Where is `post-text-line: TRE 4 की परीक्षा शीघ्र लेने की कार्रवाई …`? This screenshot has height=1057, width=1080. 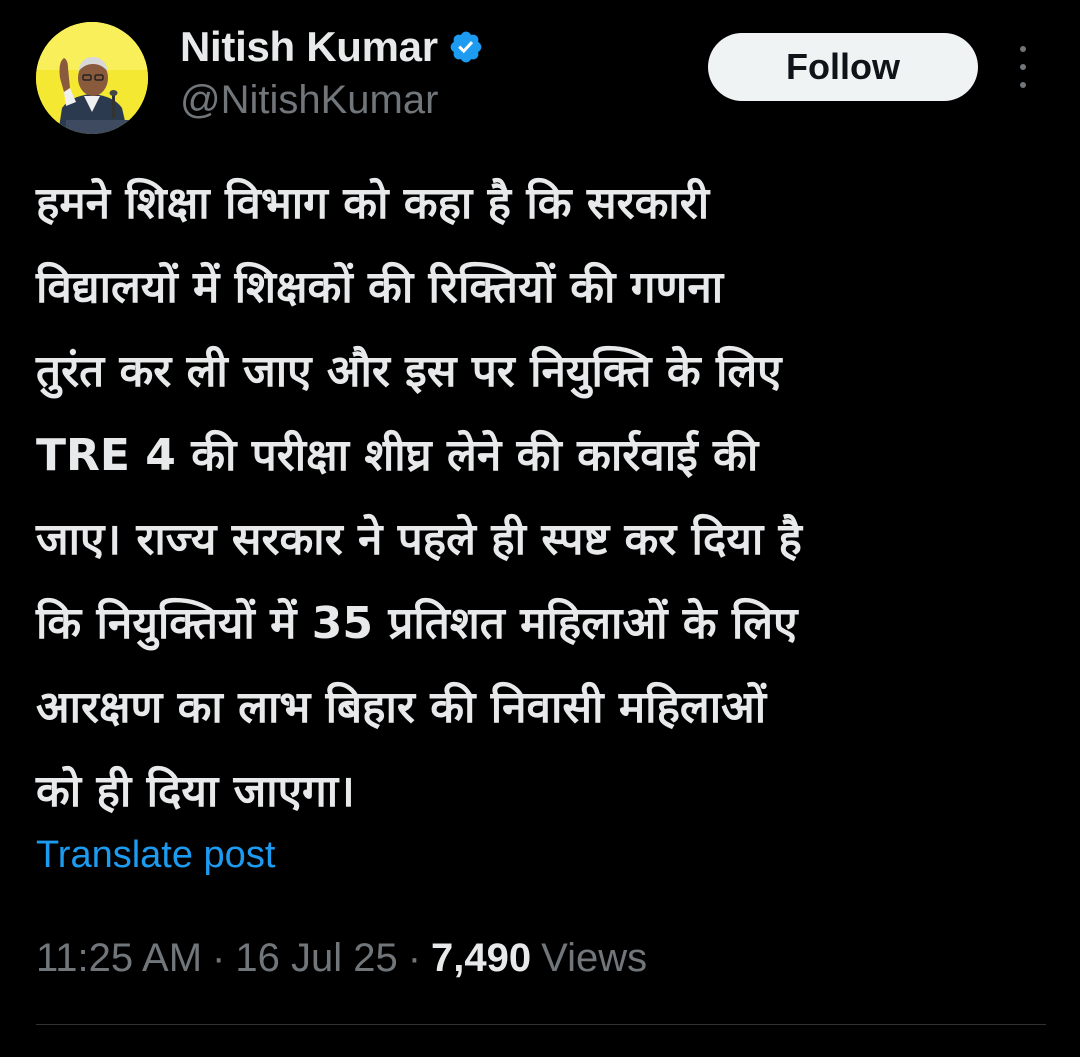 post-text-line: TRE 4 की परीक्षा शीघ्र लेने की कार्रवाई … is located at coordinates (397, 455).